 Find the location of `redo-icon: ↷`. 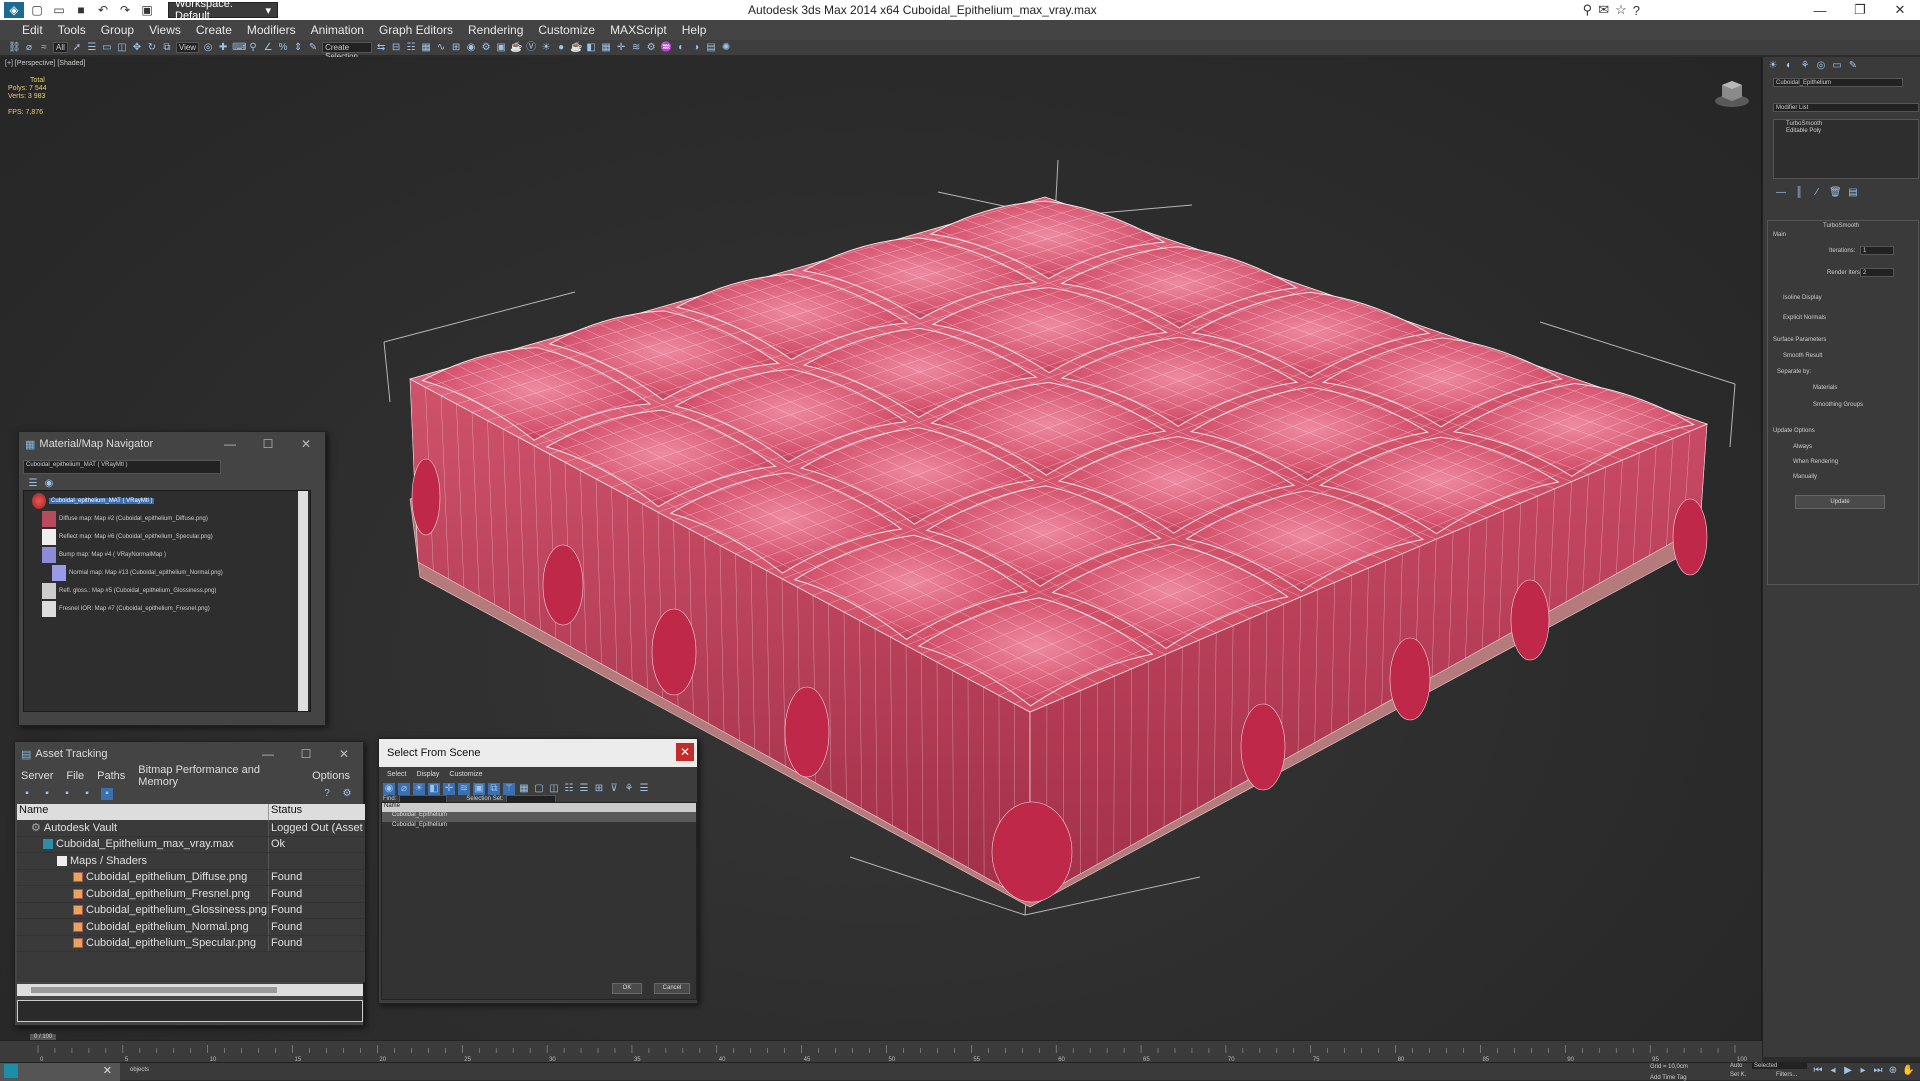

redo-icon: ↷ is located at coordinates (125, 10).